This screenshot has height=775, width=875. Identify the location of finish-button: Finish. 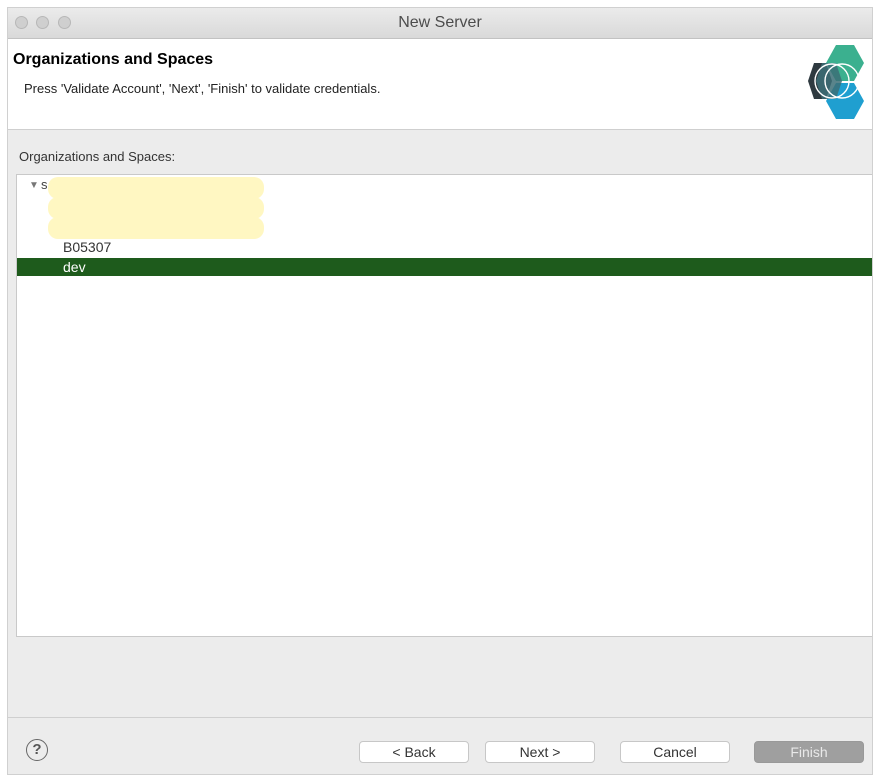
(809, 752).